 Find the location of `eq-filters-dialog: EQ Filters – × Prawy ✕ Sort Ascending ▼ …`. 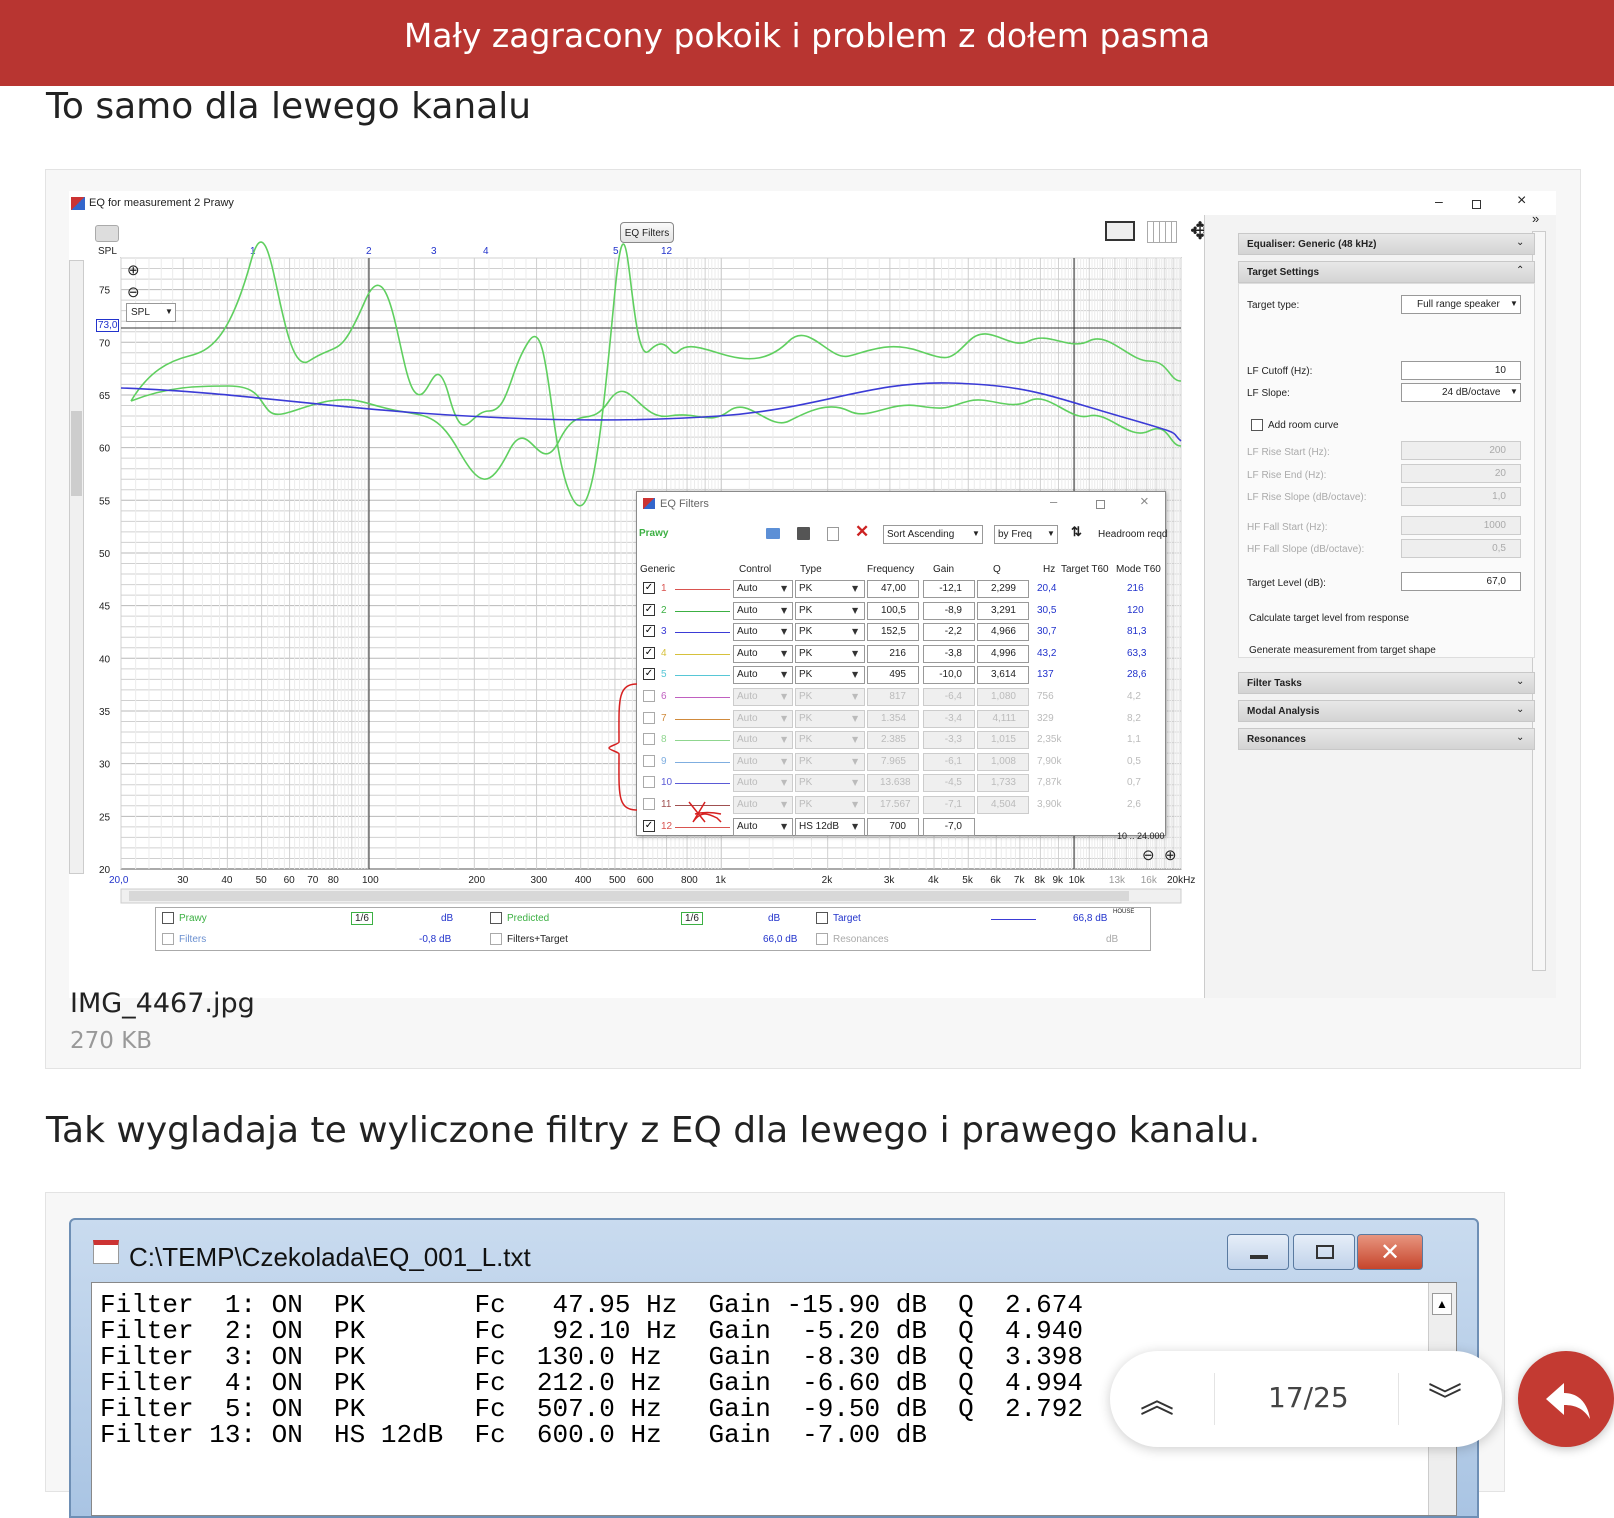

eq-filters-dialog: EQ Filters – × Prawy ✕ Sort Ascending ▼ … is located at coordinates (887, 663).